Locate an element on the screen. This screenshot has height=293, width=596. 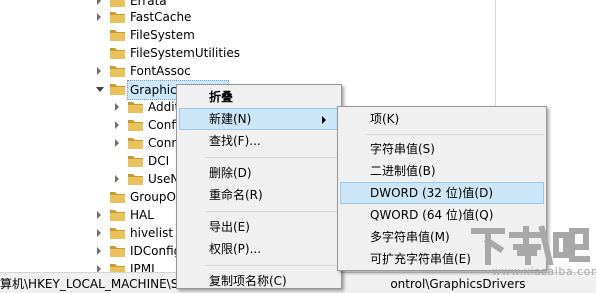
context-menu-item: 删除(D) is located at coordinates (259, 173).